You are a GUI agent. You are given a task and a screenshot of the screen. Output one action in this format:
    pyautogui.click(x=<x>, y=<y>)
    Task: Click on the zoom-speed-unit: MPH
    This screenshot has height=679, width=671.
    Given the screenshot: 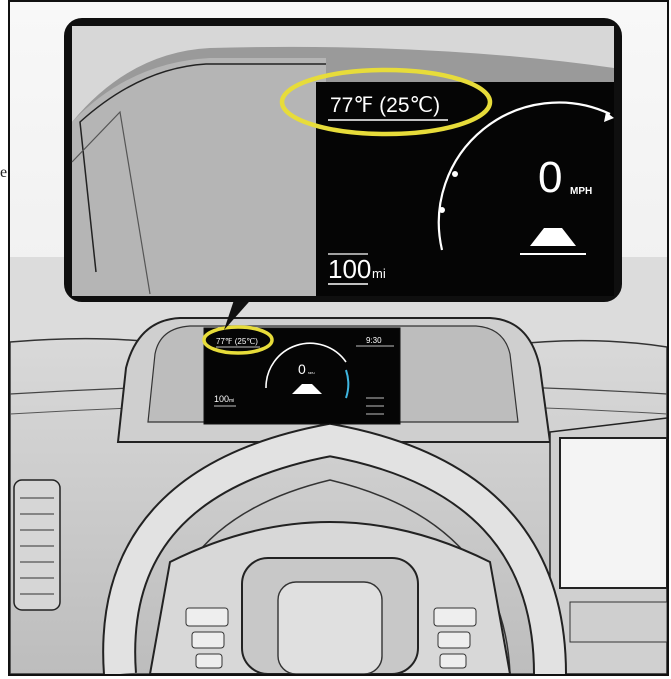 What is the action you would take?
    pyautogui.click(x=581, y=191)
    